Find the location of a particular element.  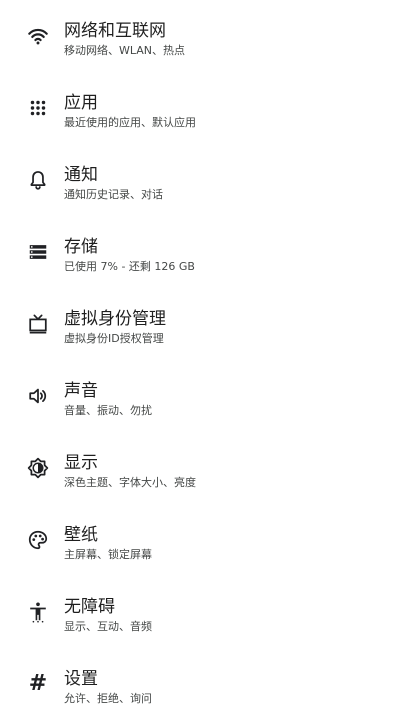

settings-item-subtitle: 音量、振动、勿扰 is located at coordinates (108, 410).